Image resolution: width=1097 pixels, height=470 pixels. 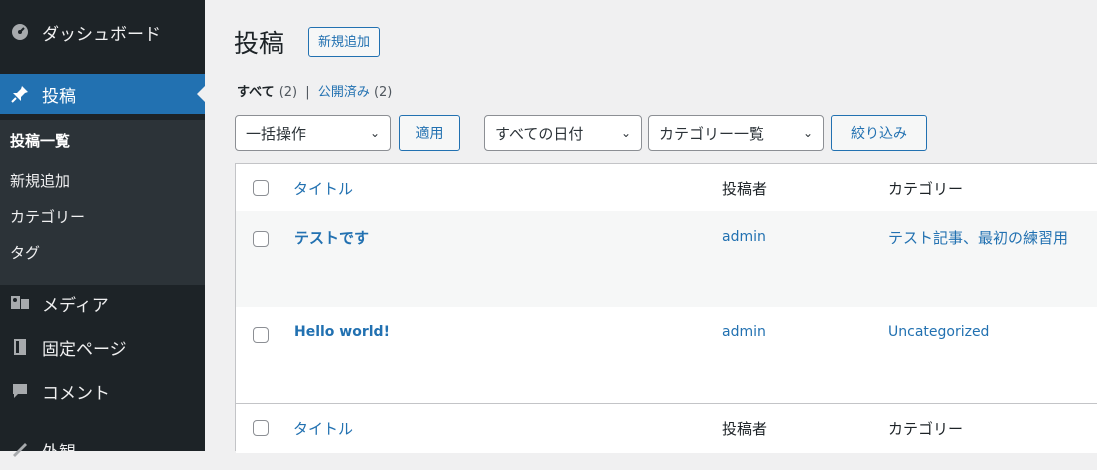 I want to click on appearance-icon, so click(x=20, y=450).